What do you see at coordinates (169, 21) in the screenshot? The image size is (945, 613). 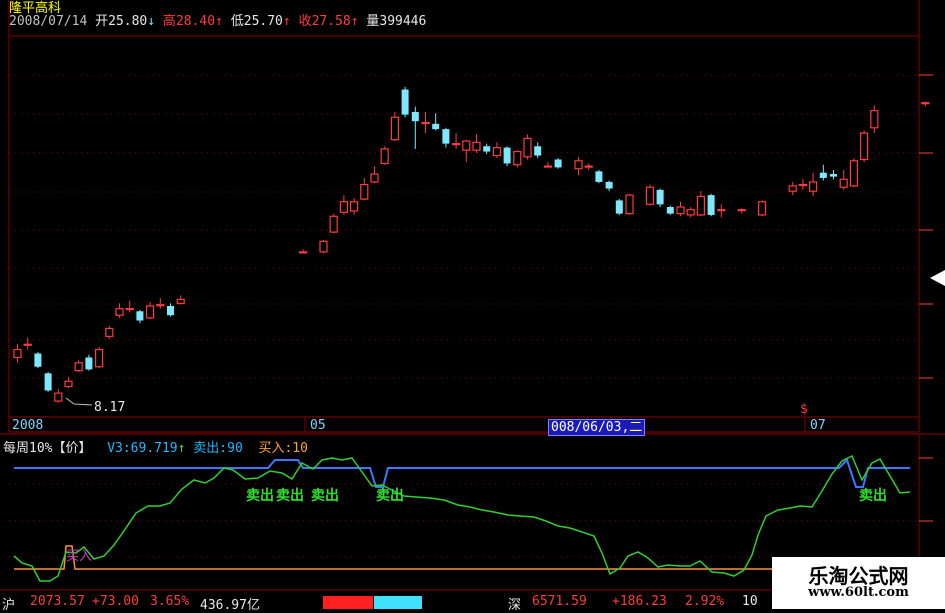 I see `high-label: 高` at bounding box center [169, 21].